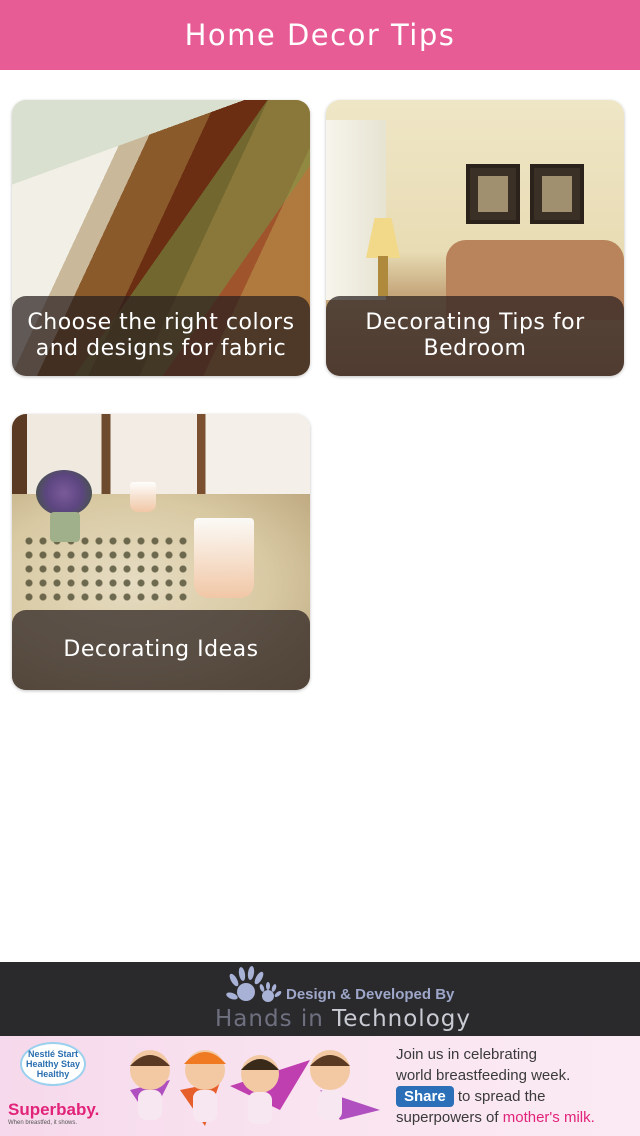  What do you see at coordinates (269, 1019) in the screenshot?
I see `developer-brand-part1: Hands in` at bounding box center [269, 1019].